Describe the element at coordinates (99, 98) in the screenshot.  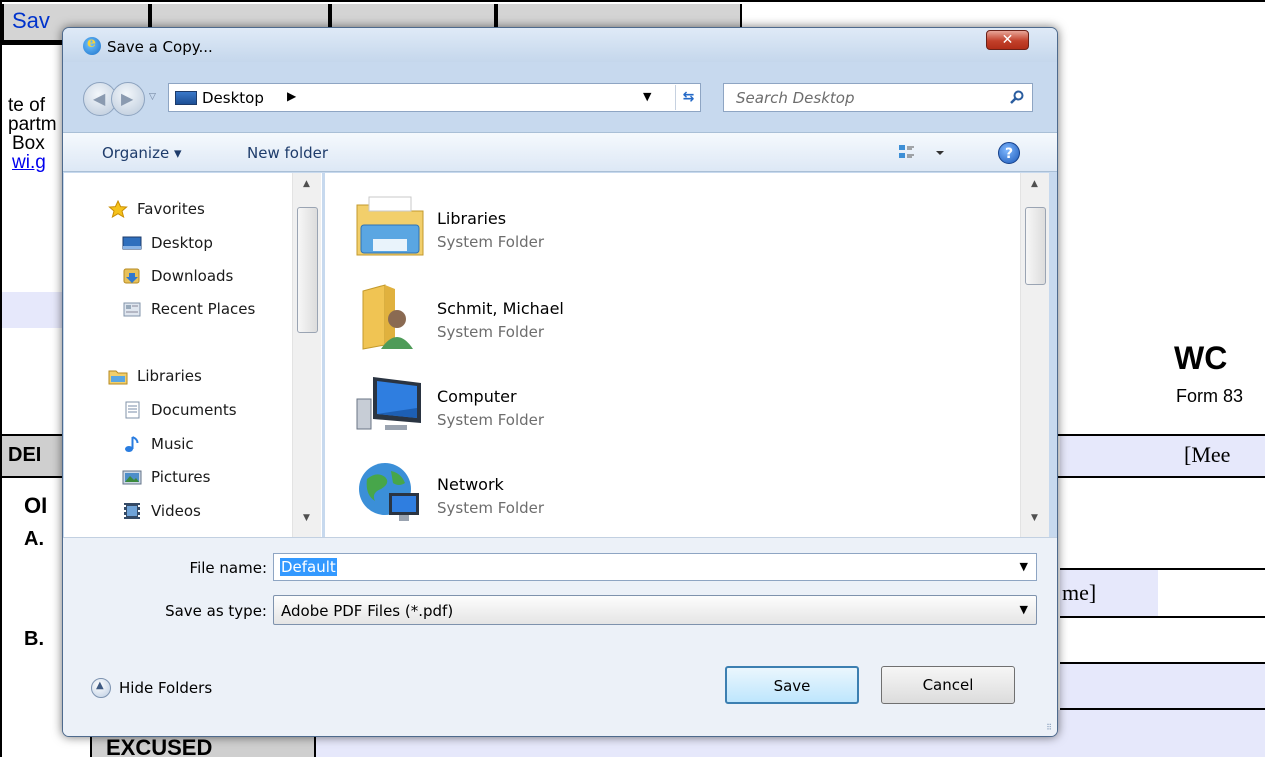
I see `back-arrow-icon: ◀` at that location.